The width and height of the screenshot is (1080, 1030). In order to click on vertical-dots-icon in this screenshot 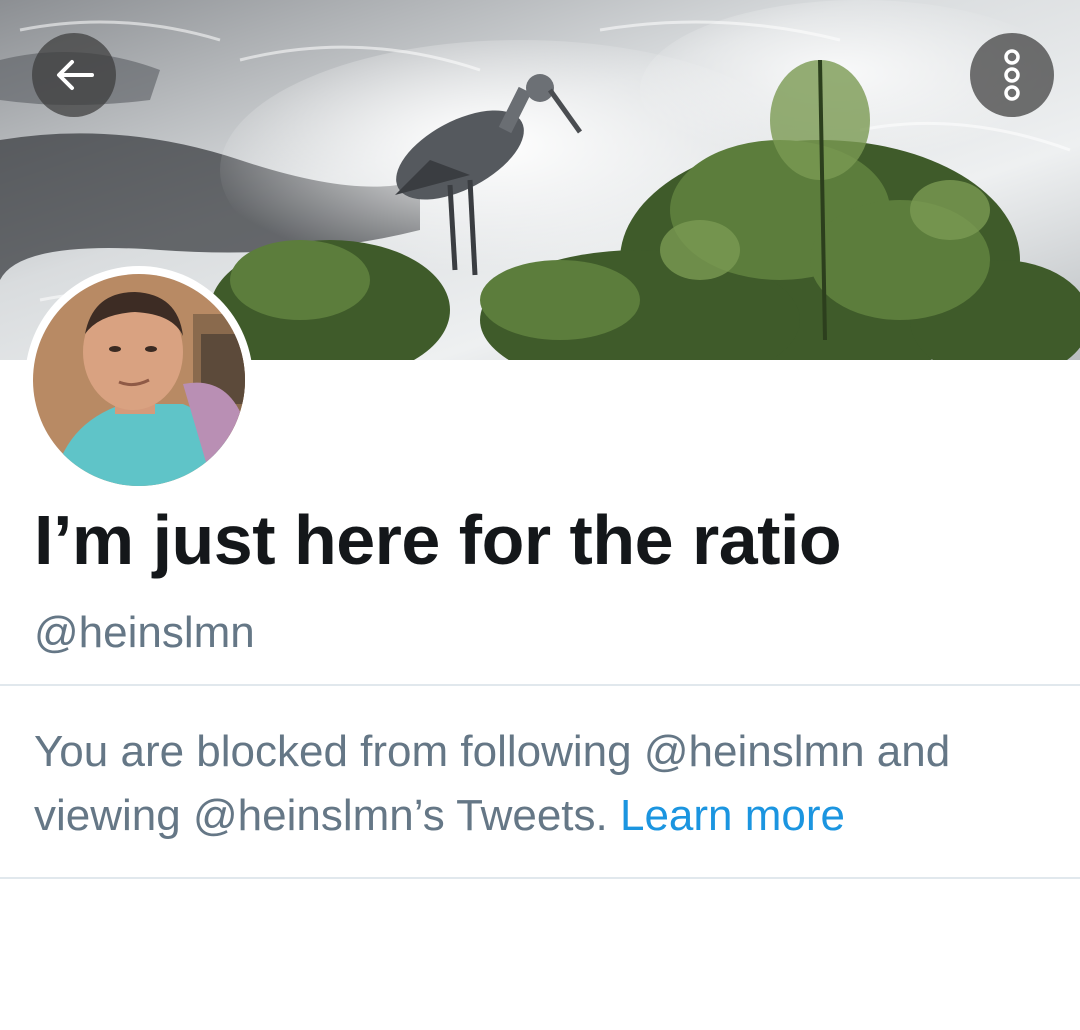, I will do `click(1012, 75)`.